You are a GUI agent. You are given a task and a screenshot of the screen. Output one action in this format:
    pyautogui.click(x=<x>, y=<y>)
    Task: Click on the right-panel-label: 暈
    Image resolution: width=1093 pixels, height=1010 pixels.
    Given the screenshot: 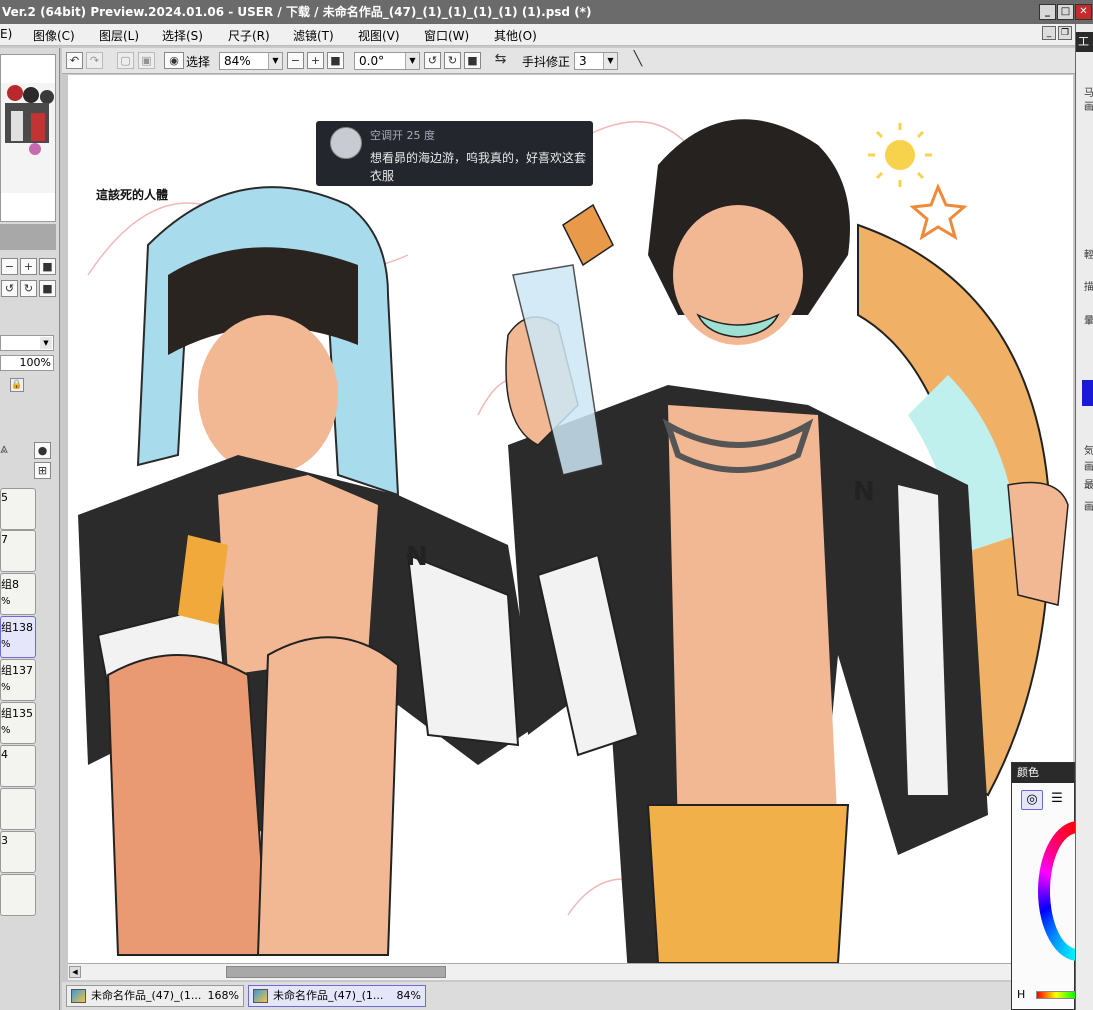 What is the action you would take?
    pyautogui.click(x=1088, y=321)
    